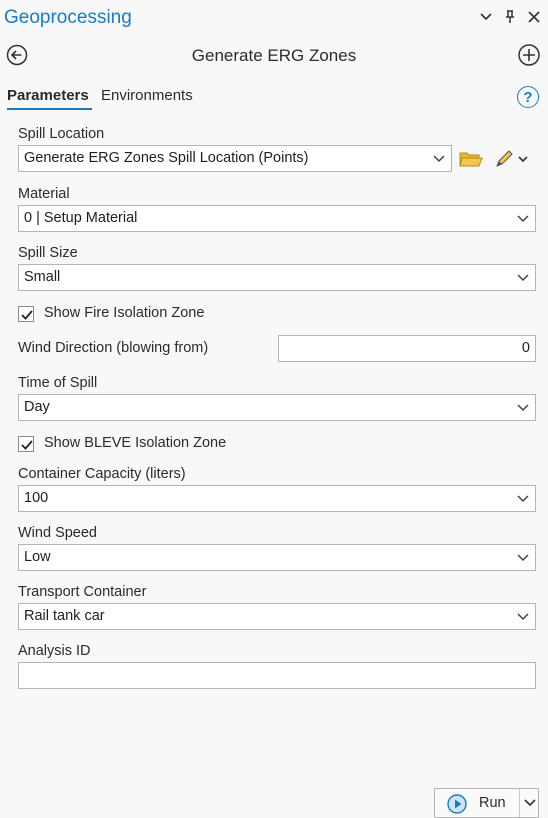 This screenshot has height=818, width=548. Describe the element at coordinates (57, 533) in the screenshot. I see `wind-speed-label: Wind Speed` at that location.